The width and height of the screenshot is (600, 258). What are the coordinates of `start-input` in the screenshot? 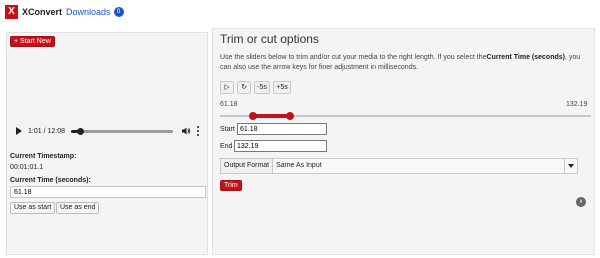 It's located at (282, 129).